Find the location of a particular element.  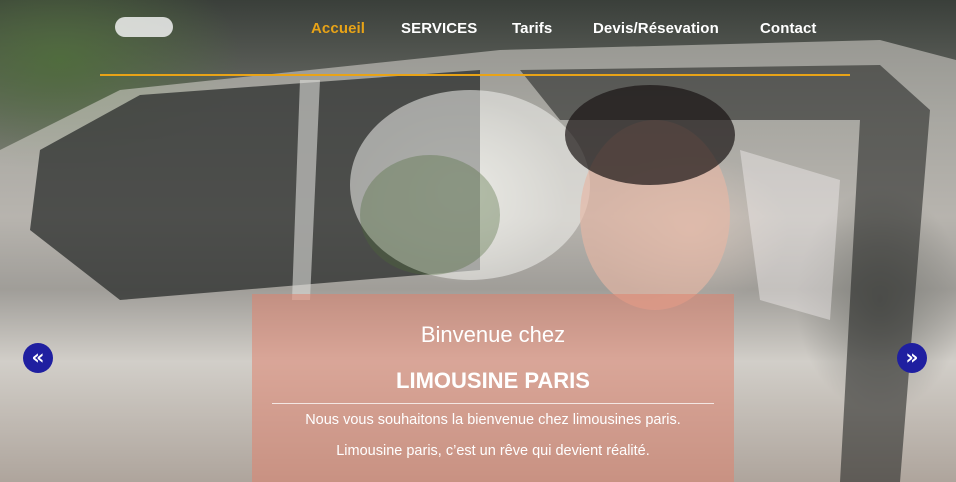

slider-next-button: » is located at coordinates (912, 358).